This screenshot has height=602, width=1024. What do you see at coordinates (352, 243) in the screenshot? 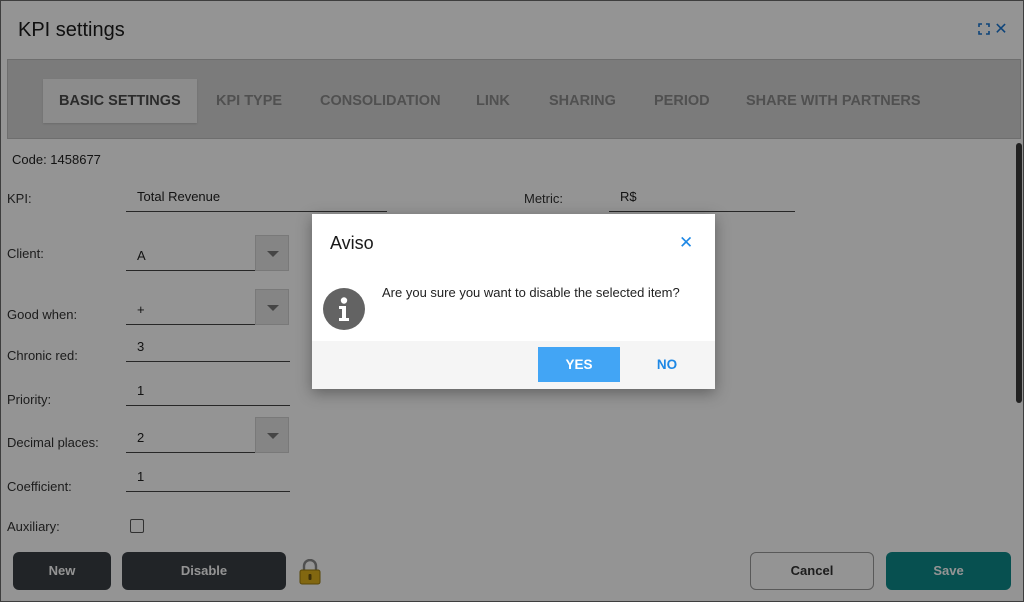
I see `dialog-title: Aviso` at bounding box center [352, 243].